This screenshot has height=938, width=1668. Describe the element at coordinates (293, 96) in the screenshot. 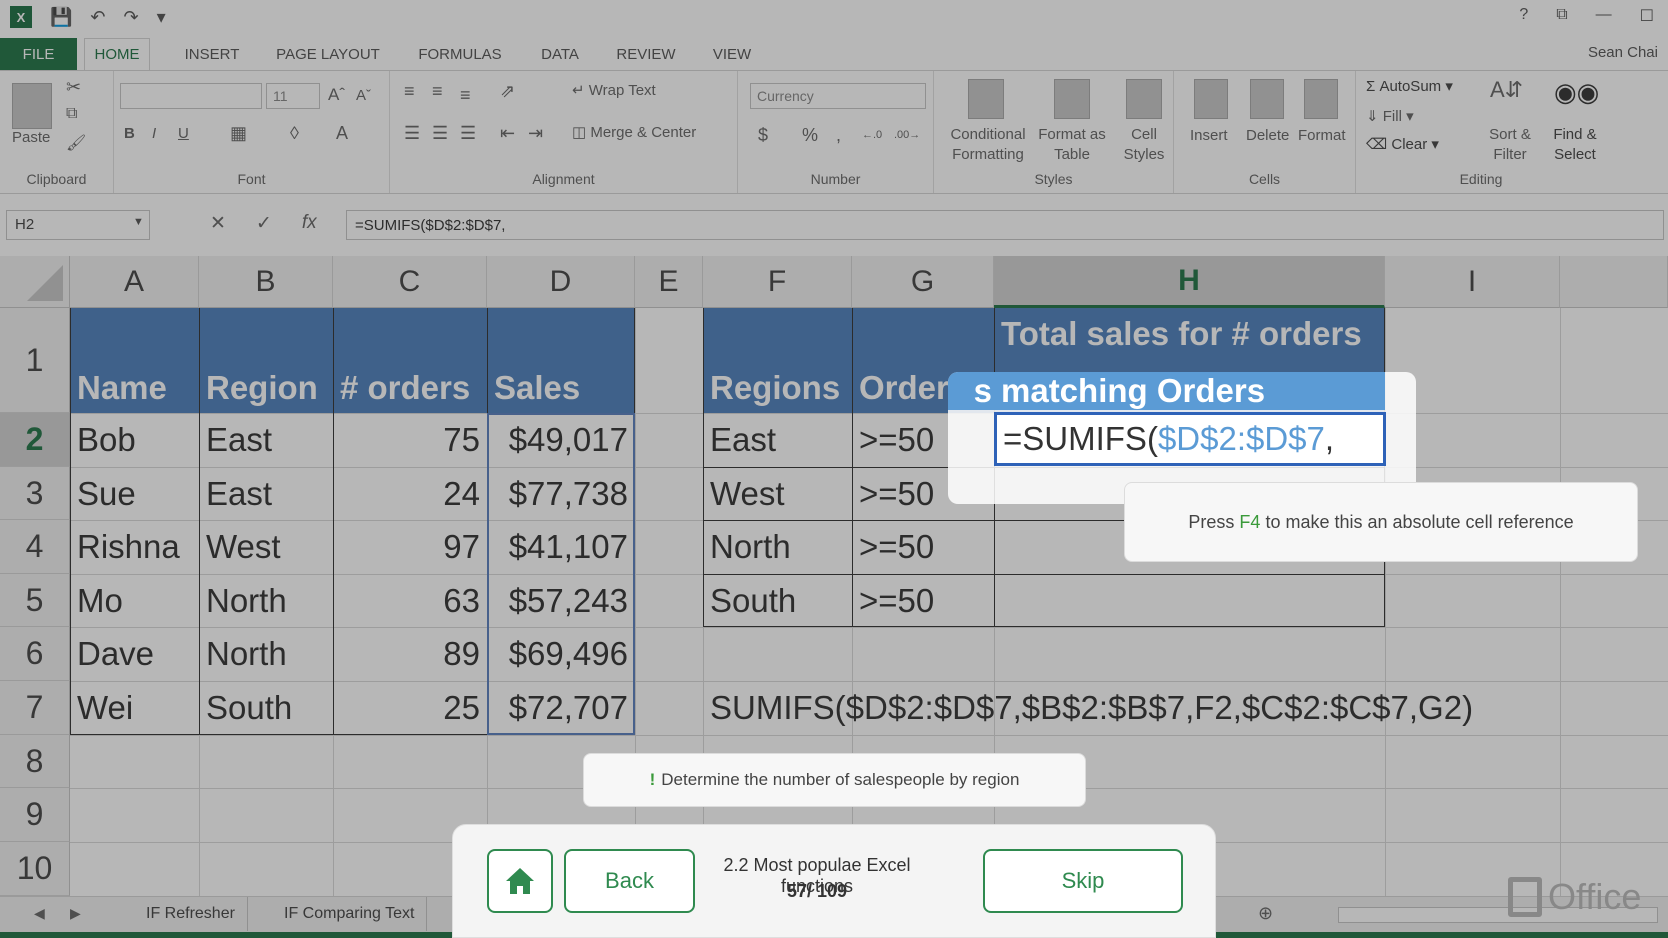

I see `font-size-select: 11` at that location.